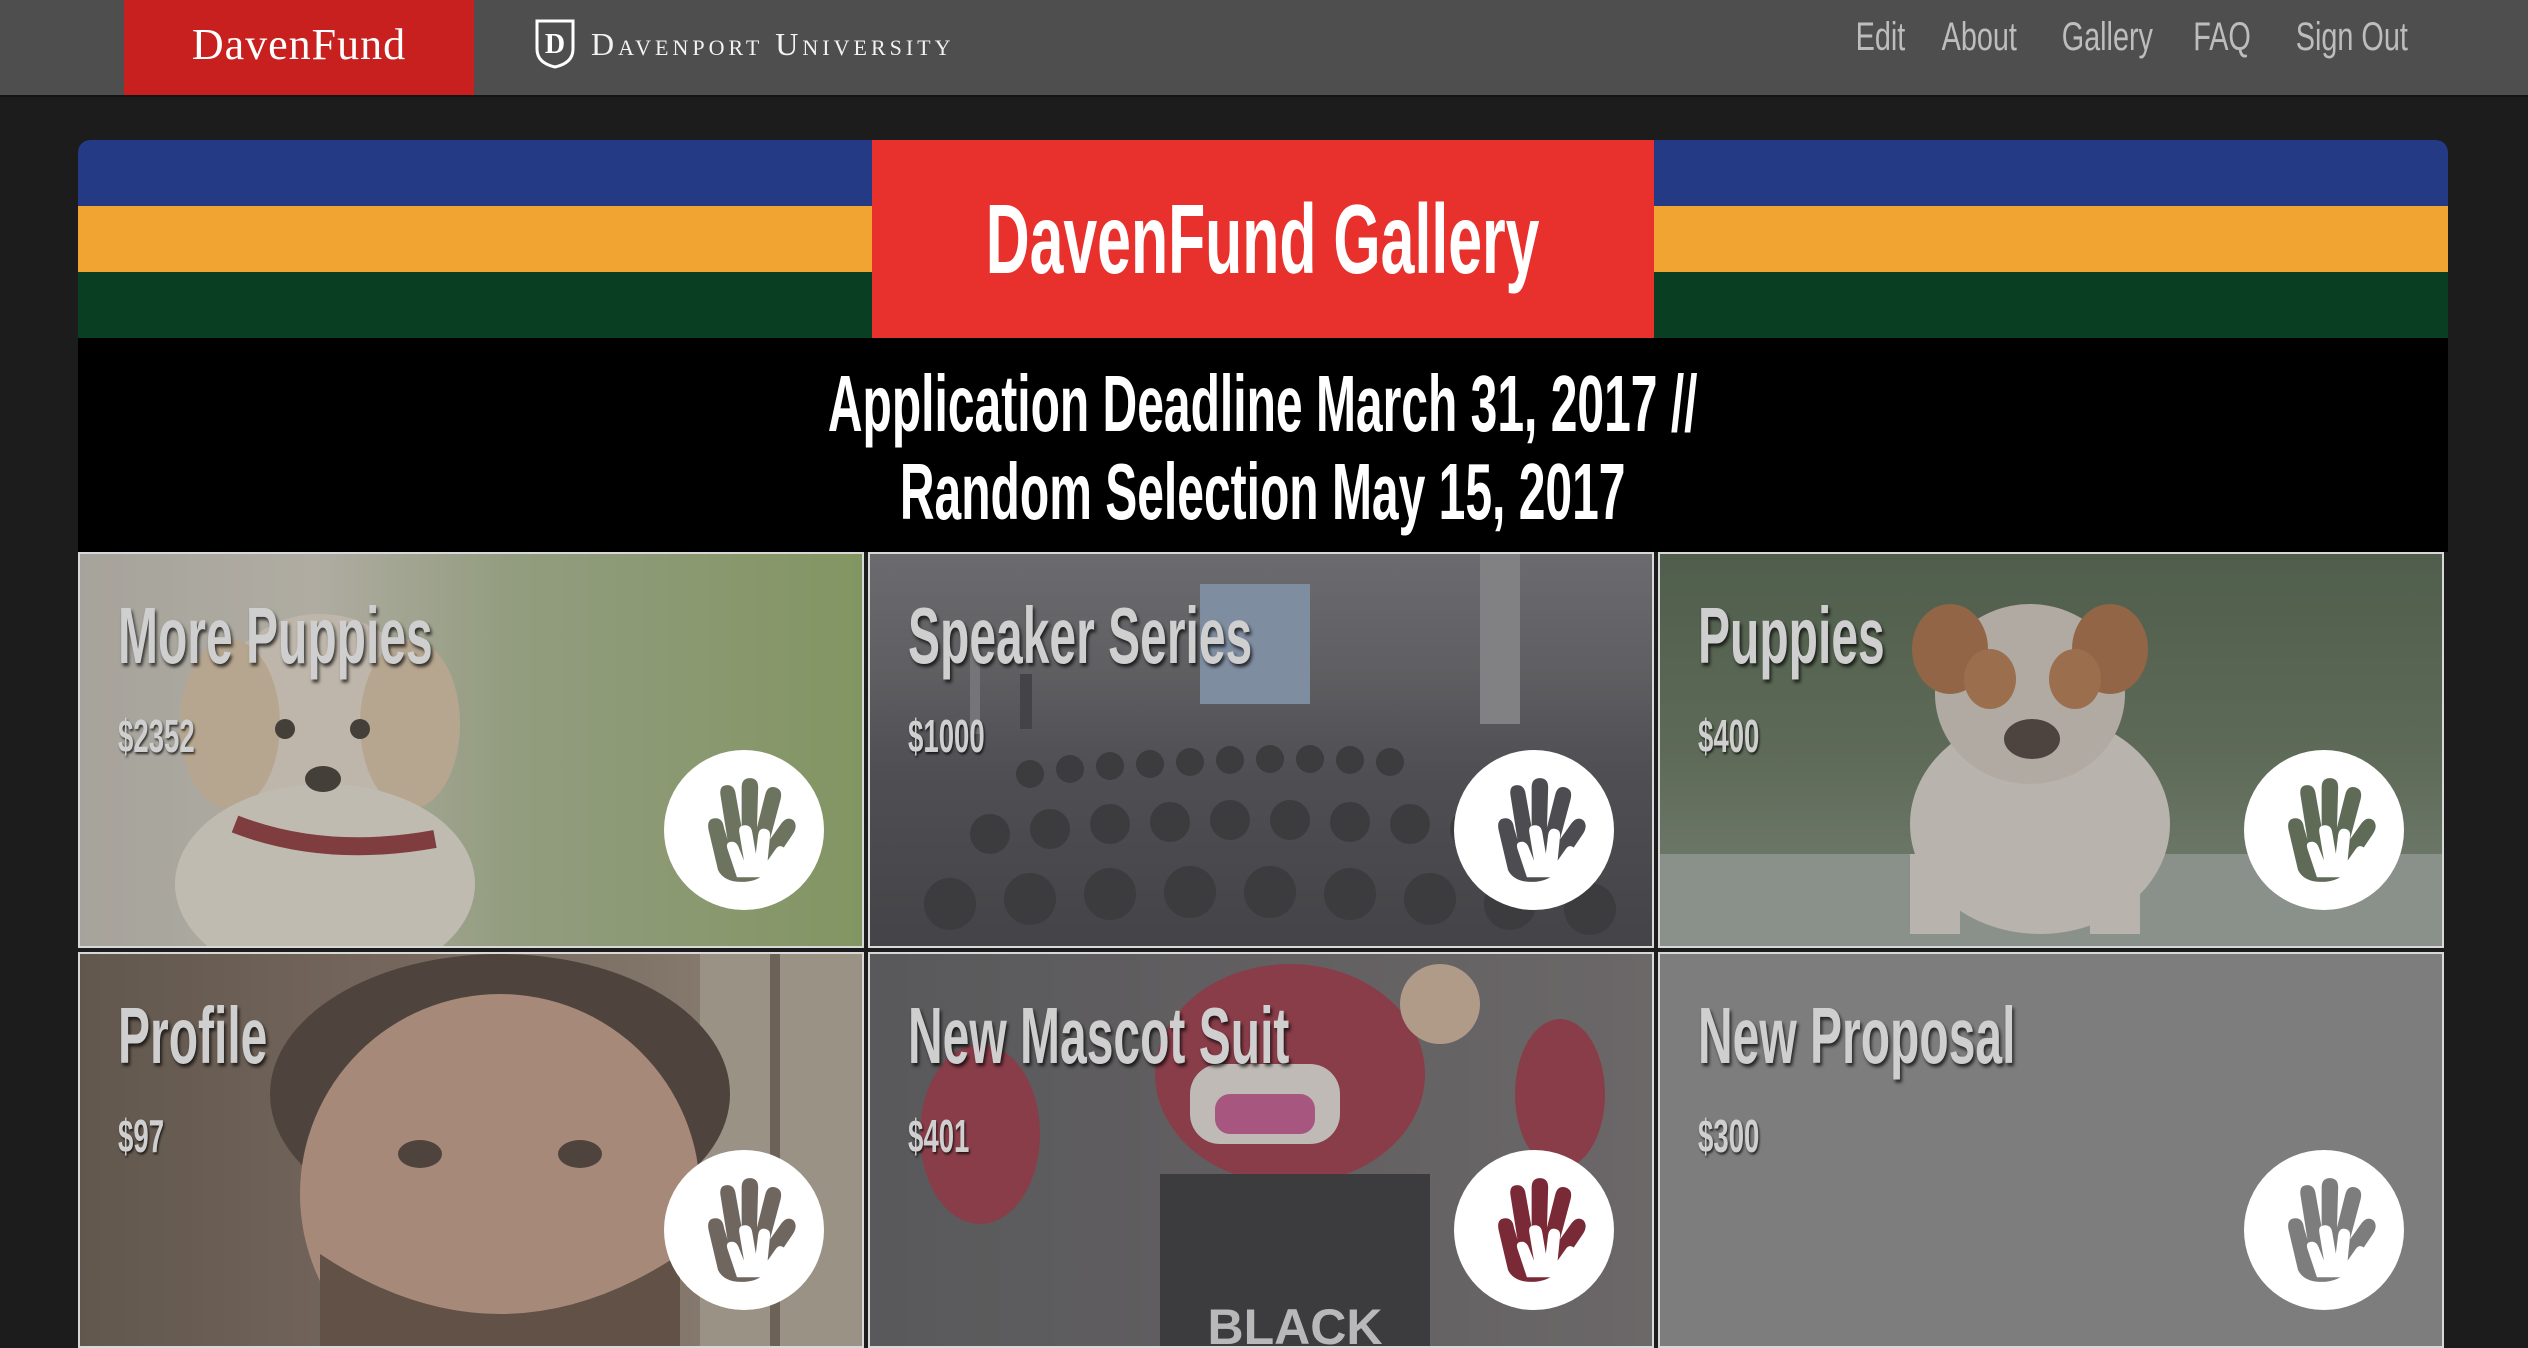 Image resolution: width=2528 pixels, height=1348 pixels. I want to click on page-title-box: DavenFund Gallery, so click(1263, 239).